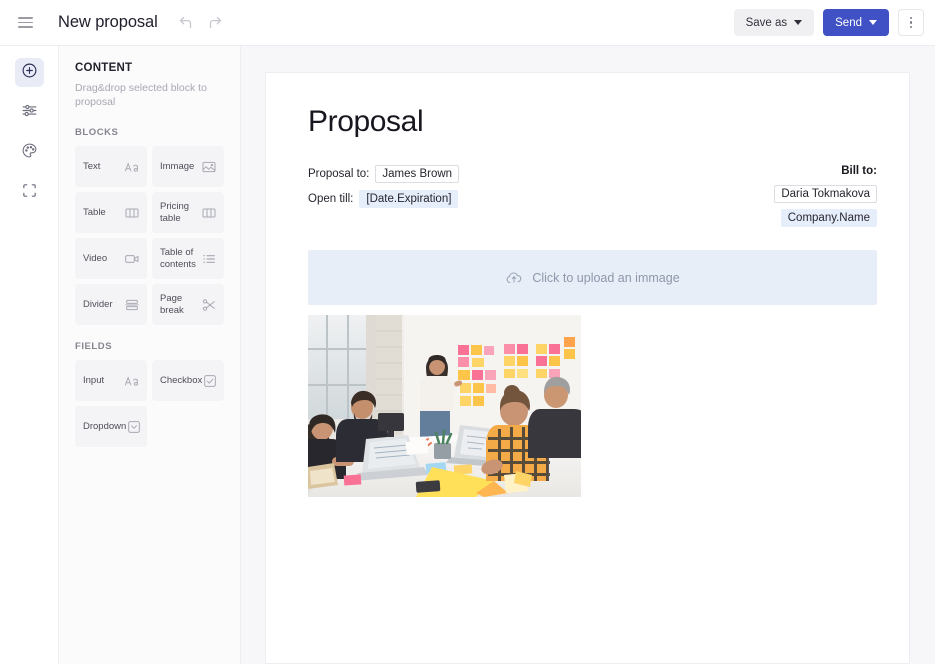 This screenshot has height=664, width=935. I want to click on send-label: Send, so click(848, 22).